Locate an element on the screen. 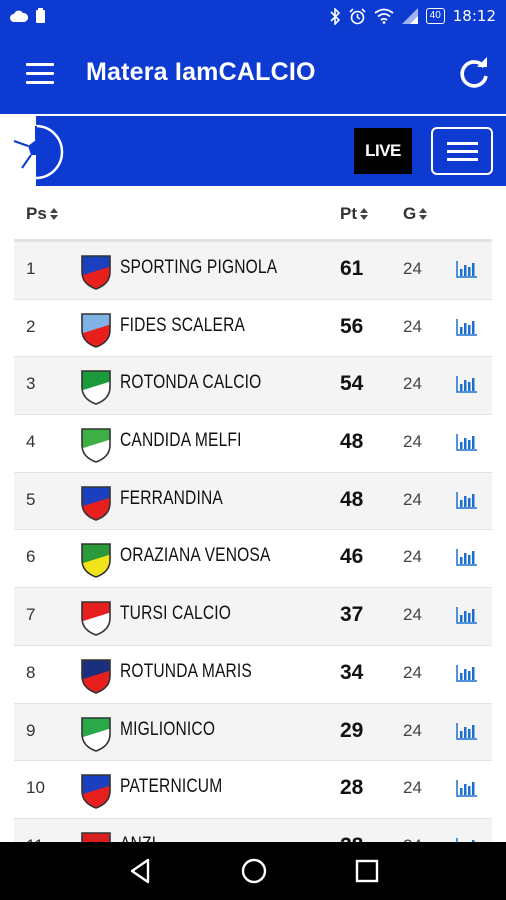 Image resolution: width=506 pixels, height=900 pixels. team-name: PATERNICUM is located at coordinates (171, 787).